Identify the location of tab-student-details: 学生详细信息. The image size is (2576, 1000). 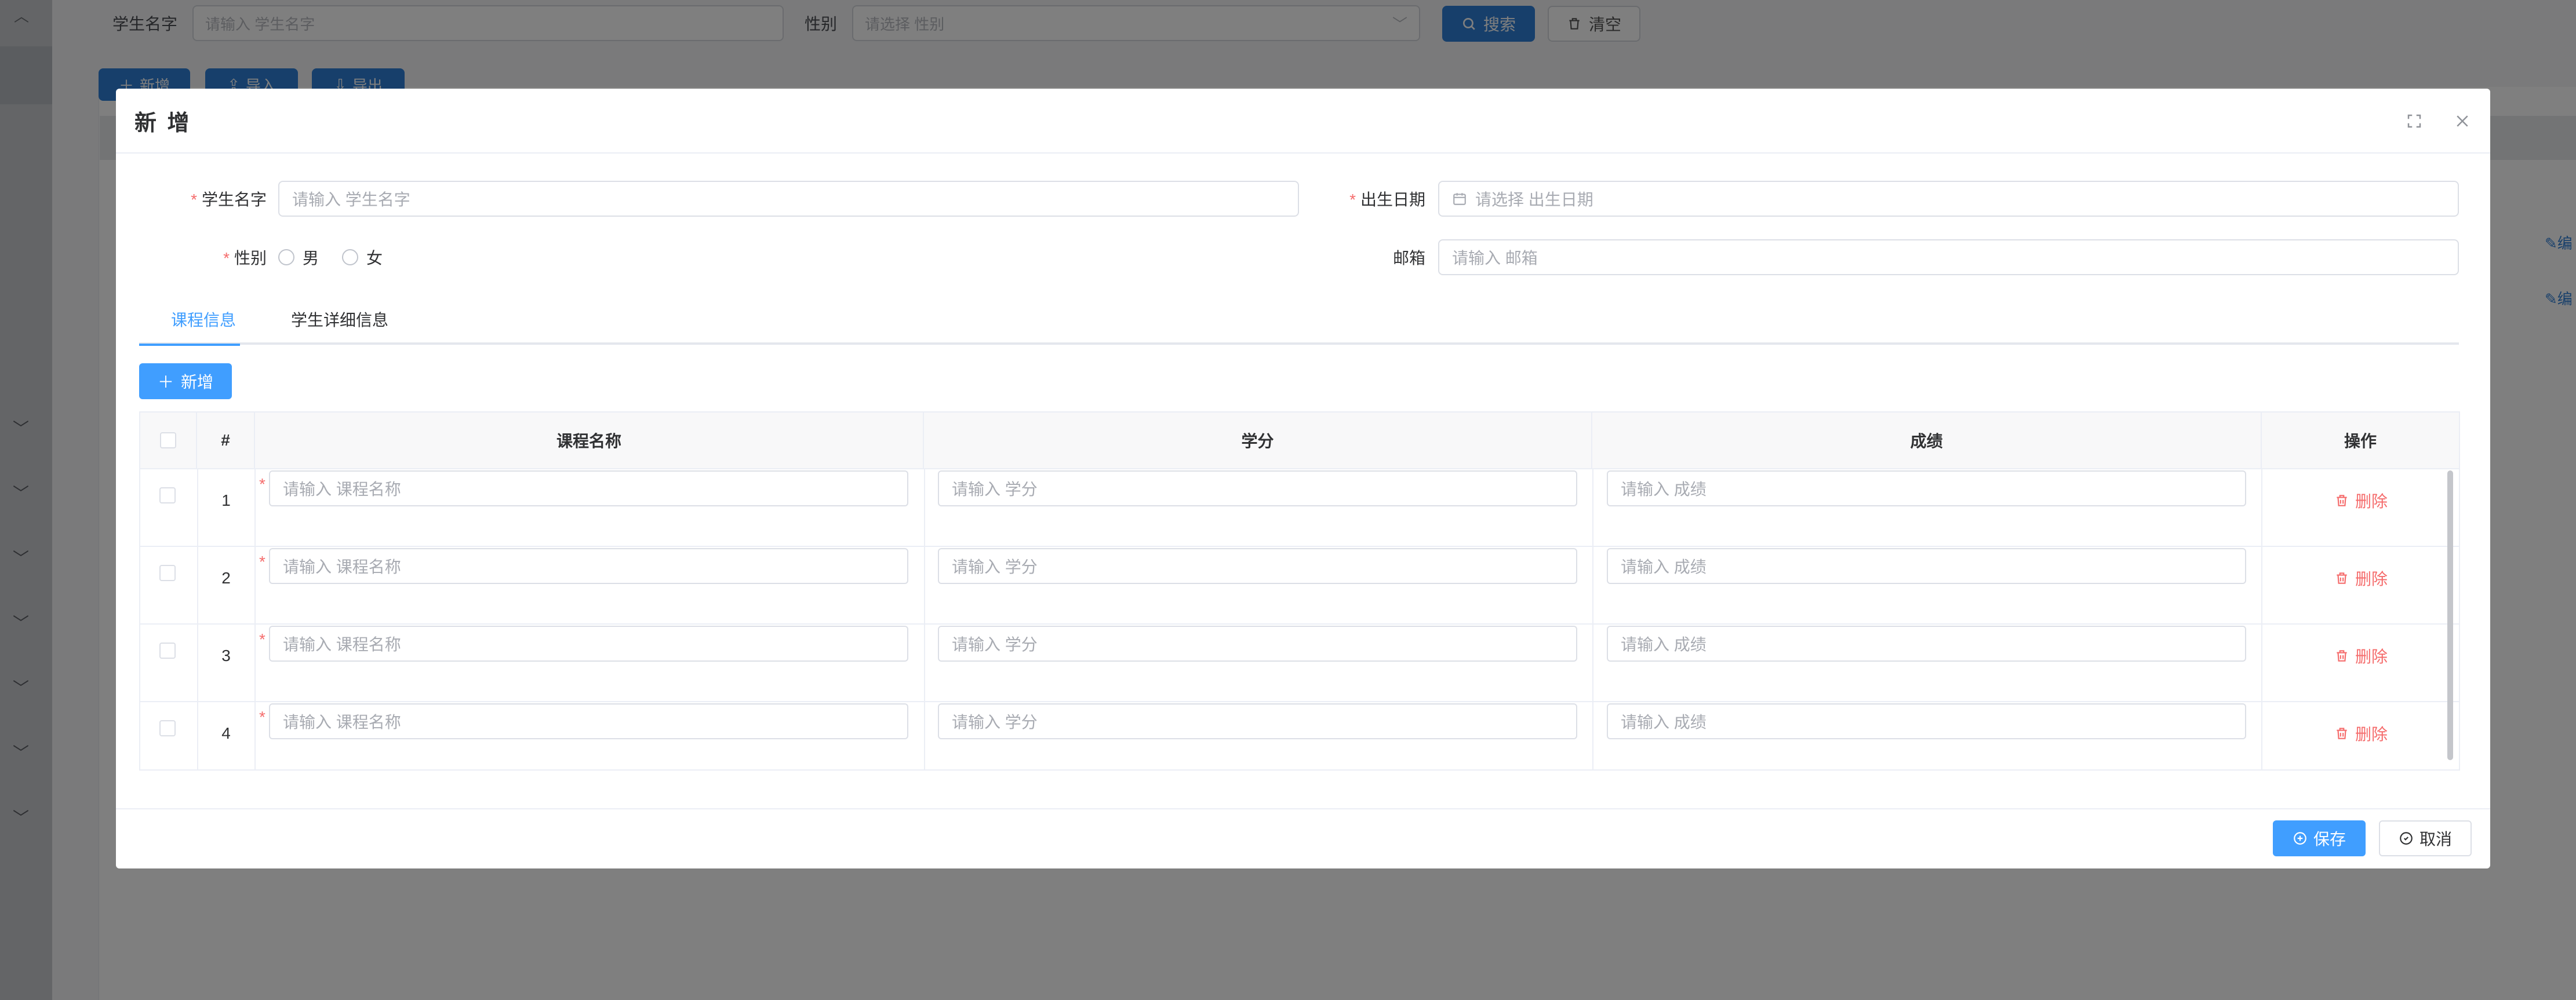
(340, 319).